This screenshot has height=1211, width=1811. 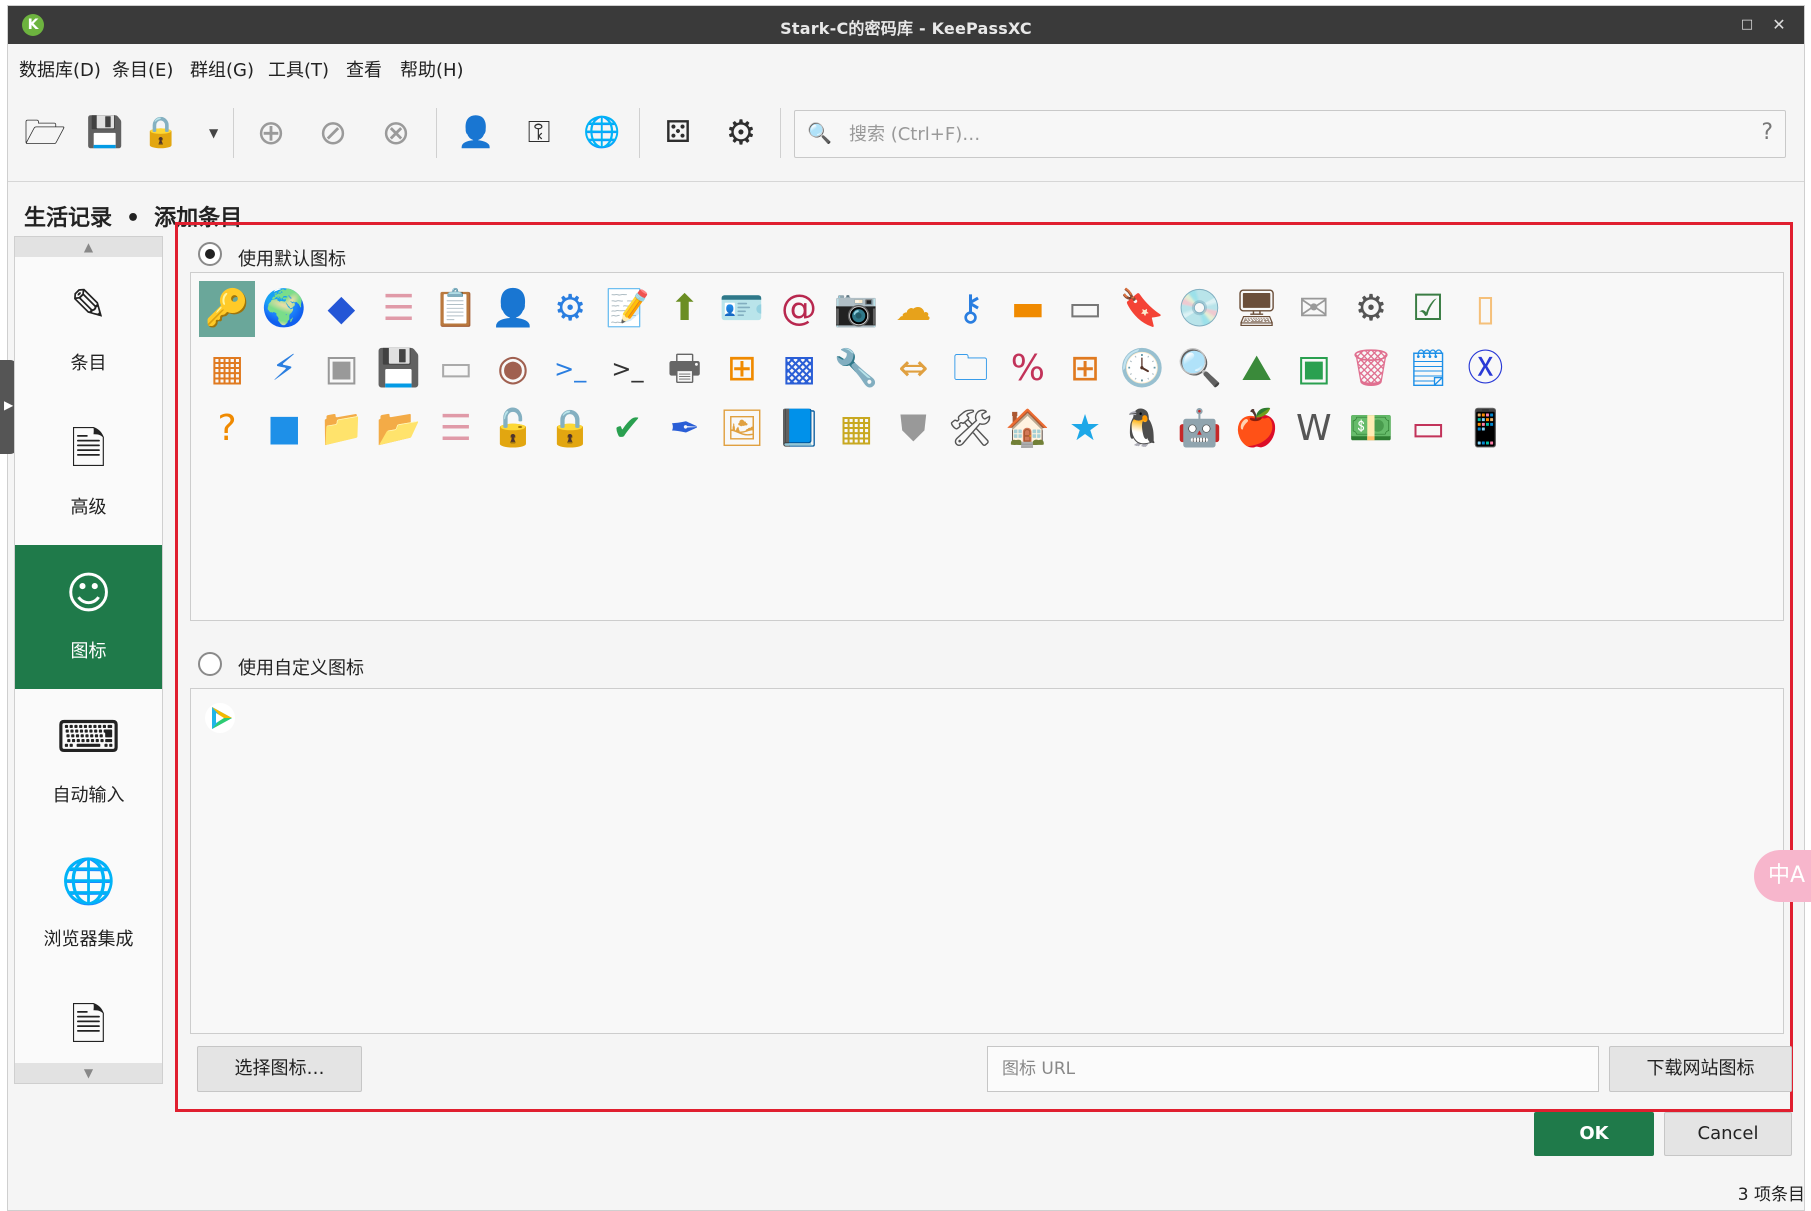 What do you see at coordinates (602, 133) in the screenshot?
I see `open-url-icon: 🌐` at bounding box center [602, 133].